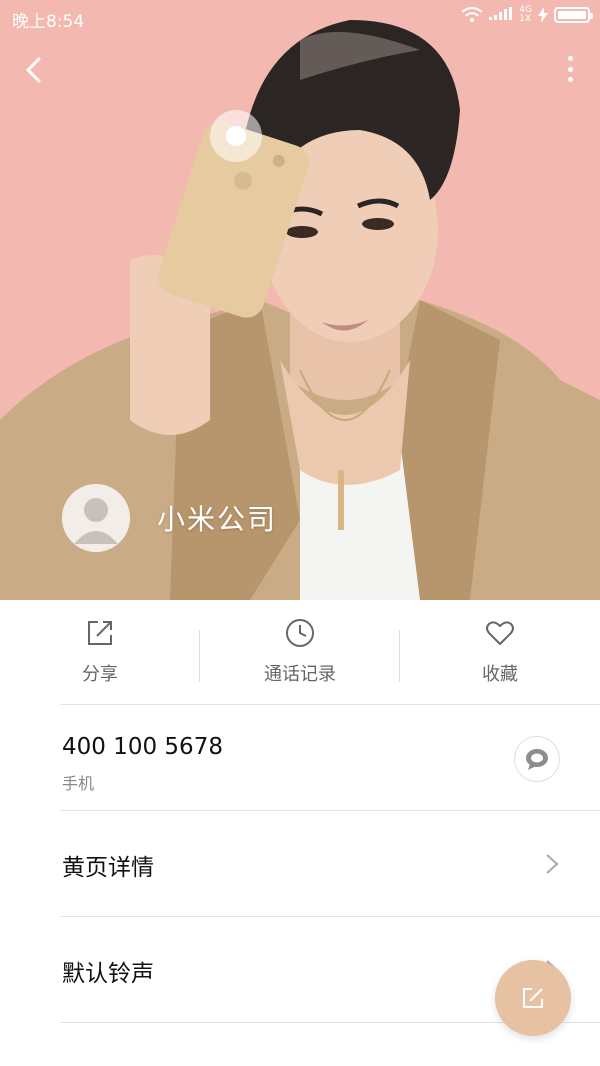 This screenshot has height=1066, width=600. Describe the element at coordinates (552, 864) in the screenshot. I see `chevron-right-icon` at that location.